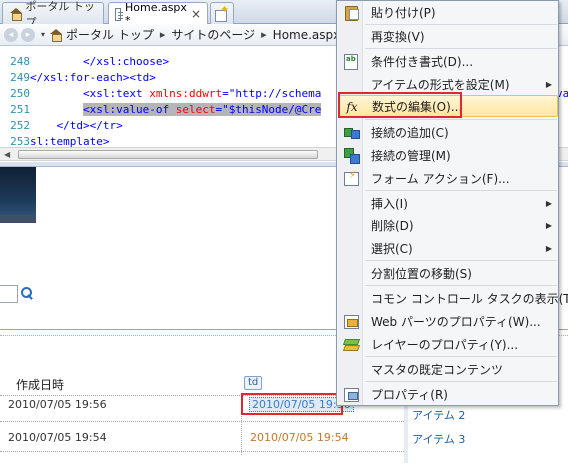 The image size is (568, 466). I want to click on code-text: <xsl:text, so click(116, 93).